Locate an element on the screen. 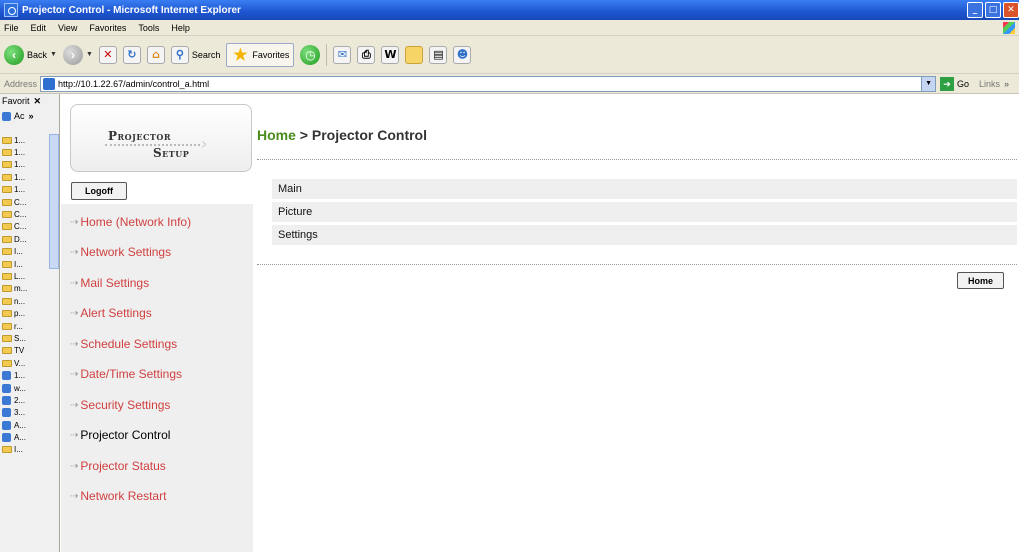 The image size is (1019, 552). logoff-button: Logoff is located at coordinates (99, 191).